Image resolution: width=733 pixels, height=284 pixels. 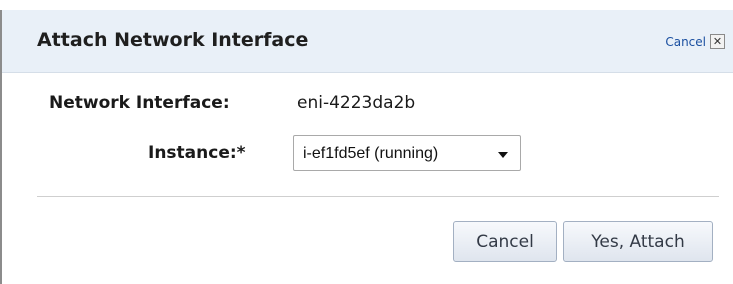 What do you see at coordinates (717, 41) in the screenshot?
I see `close-icon: ✕` at bounding box center [717, 41].